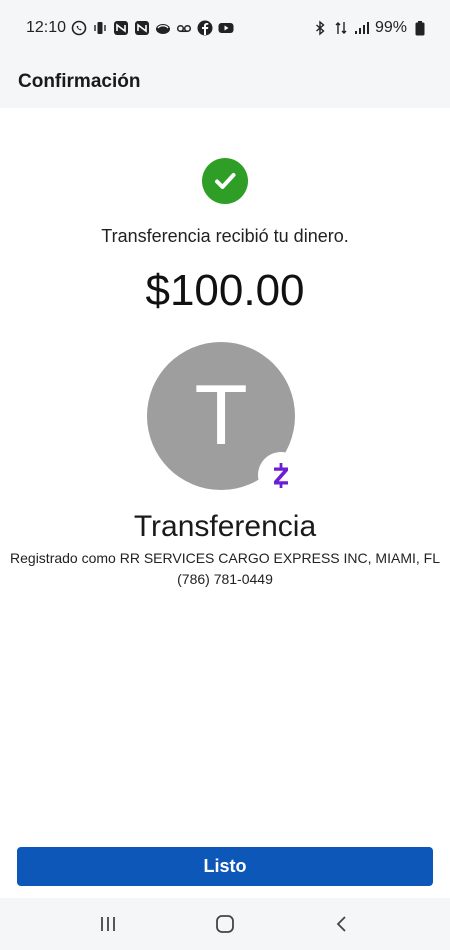 The width and height of the screenshot is (450, 950). What do you see at coordinates (420, 28) in the screenshot?
I see `battery-icon` at bounding box center [420, 28].